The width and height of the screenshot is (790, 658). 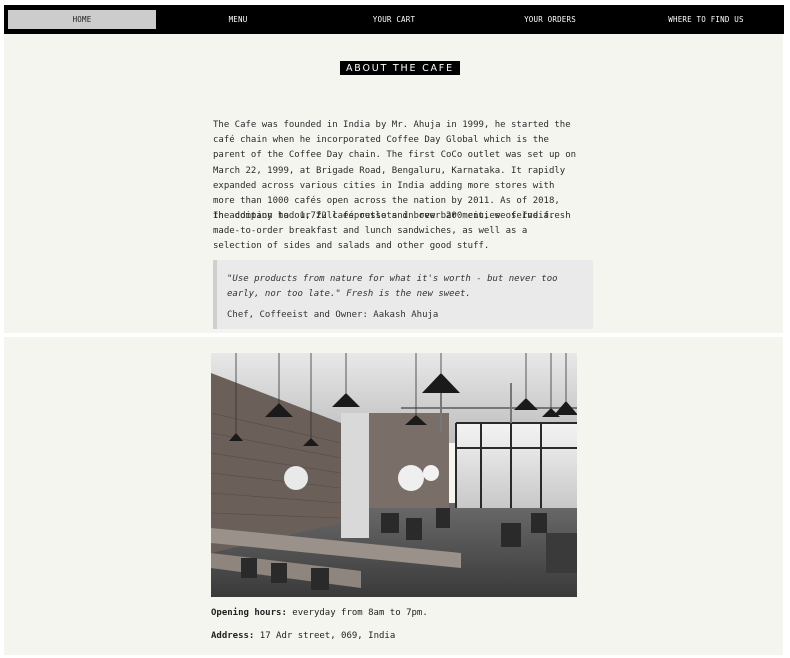 I want to click on nav-item-your-orders: YOUR ORDERS, so click(x=550, y=19).